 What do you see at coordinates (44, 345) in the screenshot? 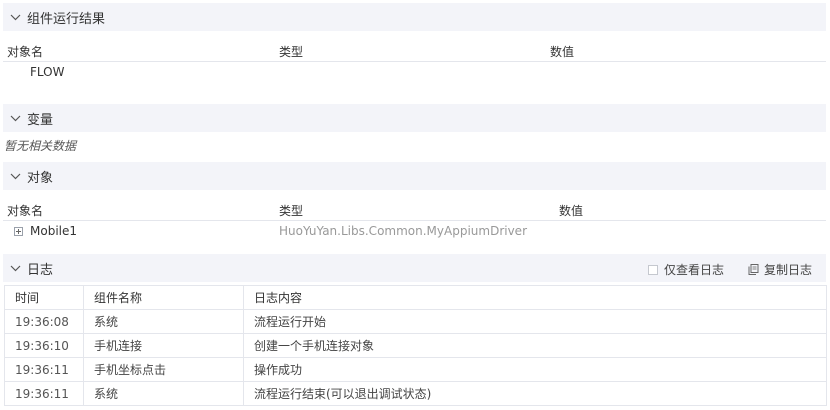
I see `log-time: 19:36:10` at bounding box center [44, 345].